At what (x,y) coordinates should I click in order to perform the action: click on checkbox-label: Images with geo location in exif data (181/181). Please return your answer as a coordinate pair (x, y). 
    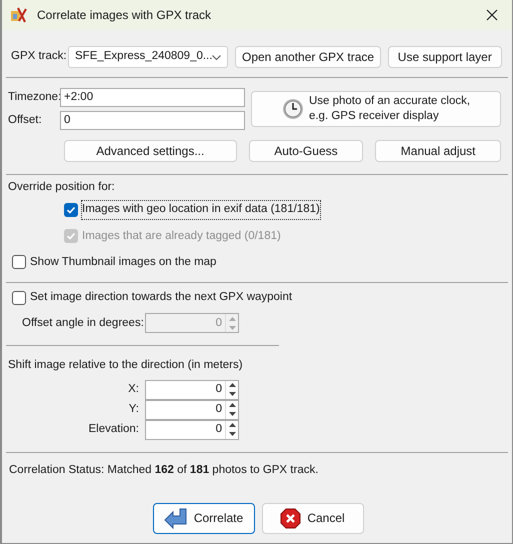
    Looking at the image, I should click on (201, 209).